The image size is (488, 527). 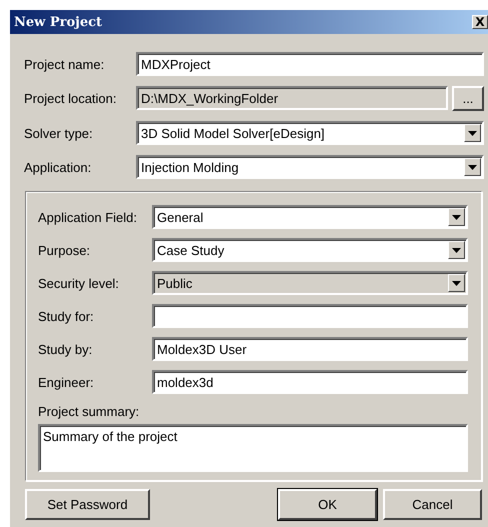 I want to click on text-field: moldex3d, so click(x=310, y=382).